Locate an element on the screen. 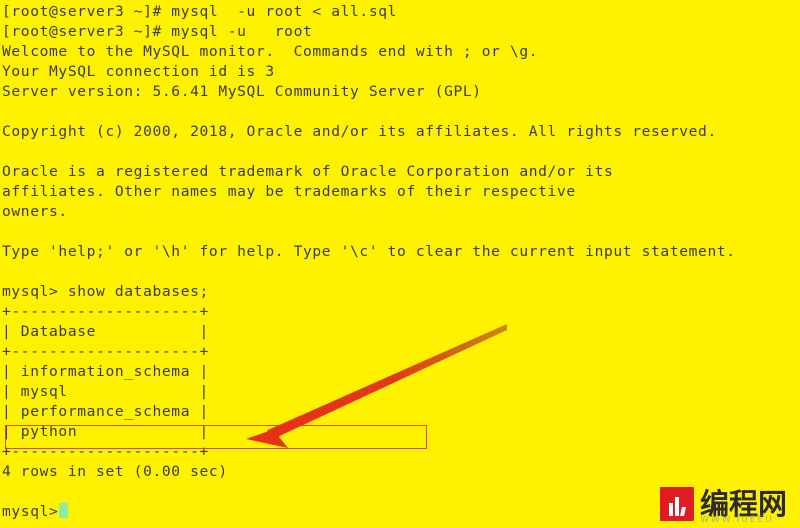 This screenshot has height=528, width=800. table-row-python: | python | is located at coordinates (105, 431).